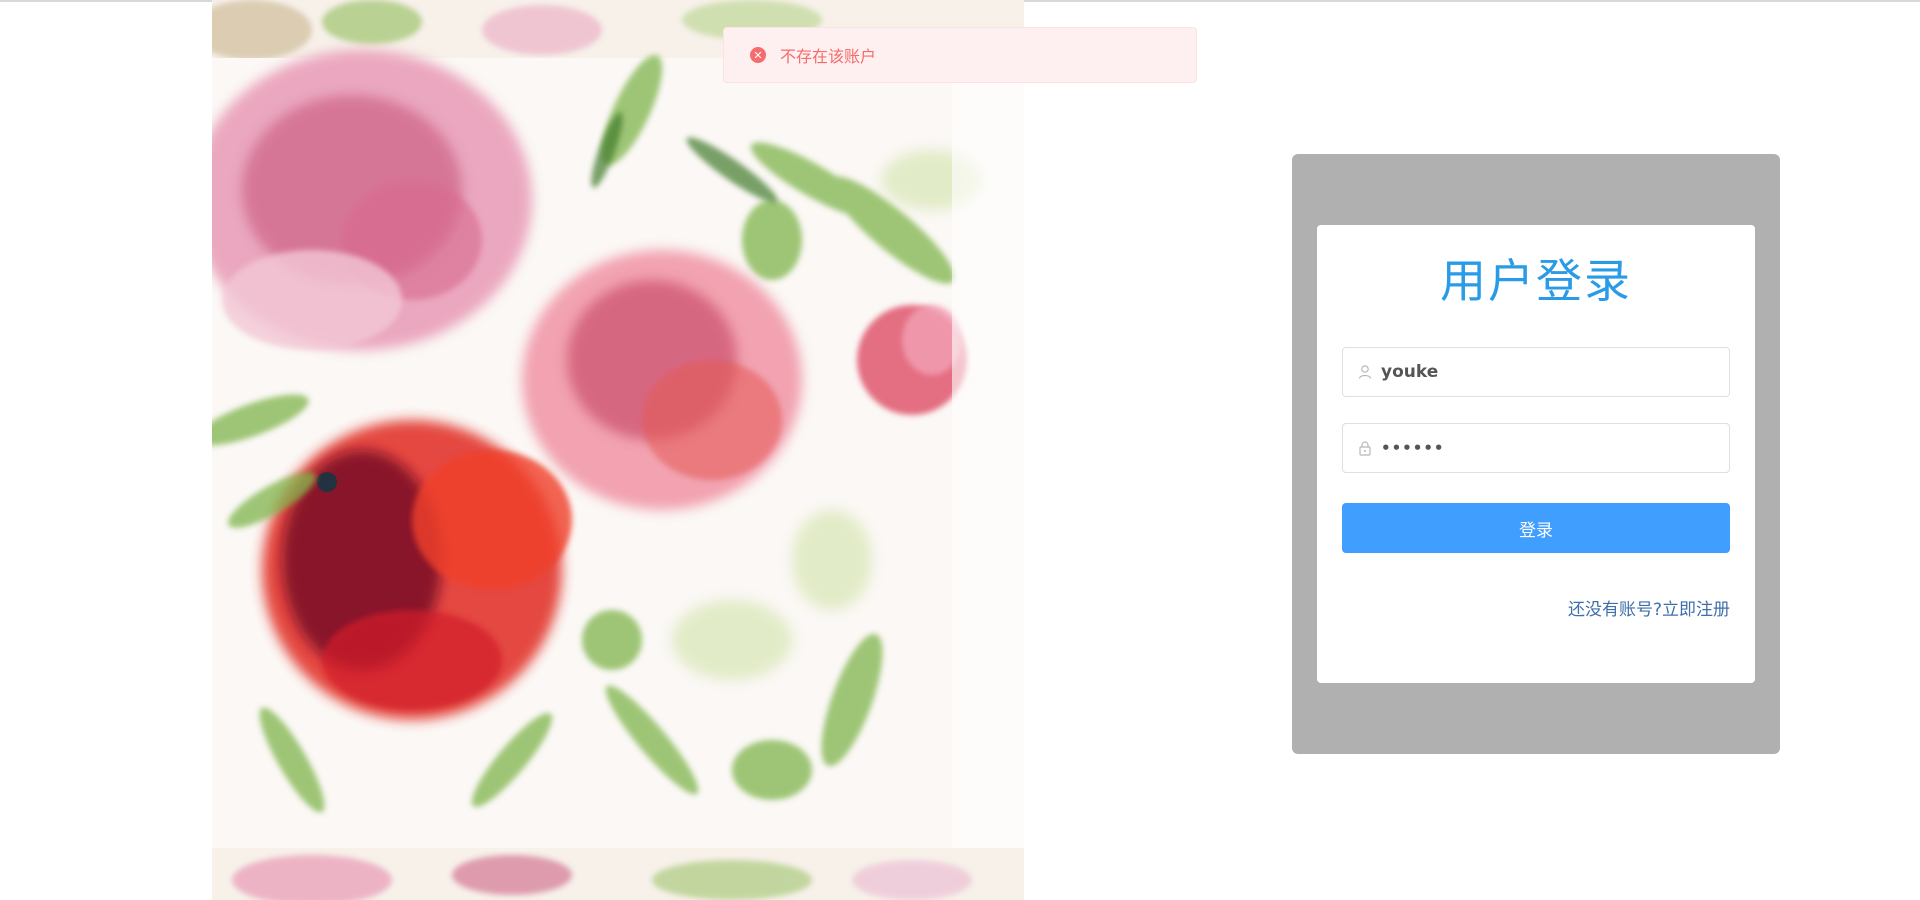 The image size is (1920, 900). Describe the element at coordinates (1365, 448) in the screenshot. I see `lock-icon` at that location.